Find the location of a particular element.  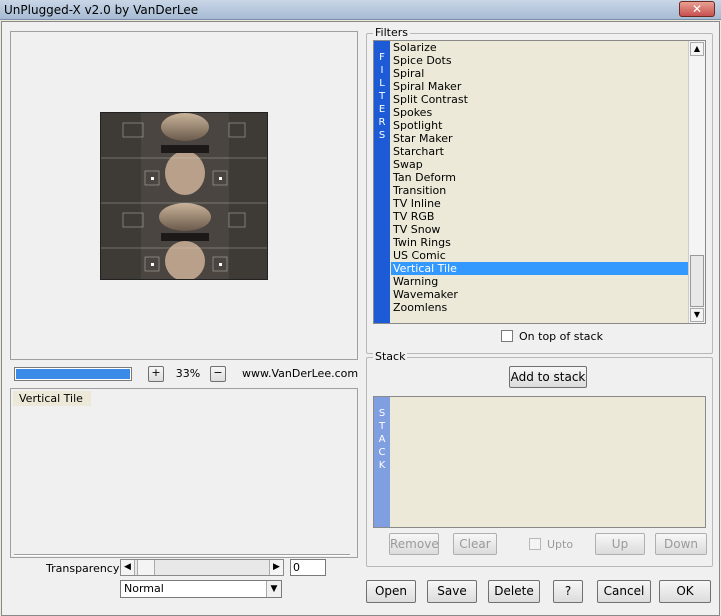

scroll-thumb is located at coordinates (697, 281).